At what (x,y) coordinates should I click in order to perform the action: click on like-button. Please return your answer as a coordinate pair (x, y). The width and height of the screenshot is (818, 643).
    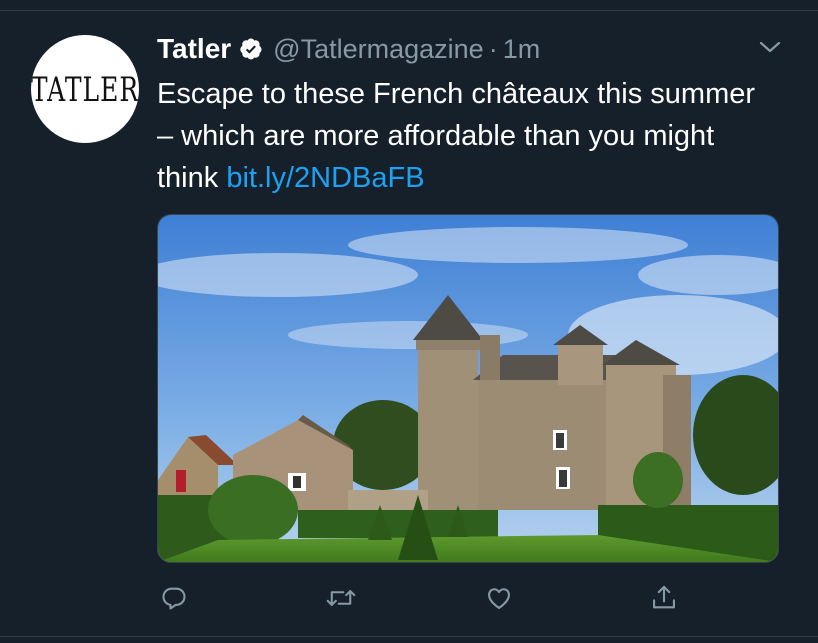
    Looking at the image, I should click on (499, 598).